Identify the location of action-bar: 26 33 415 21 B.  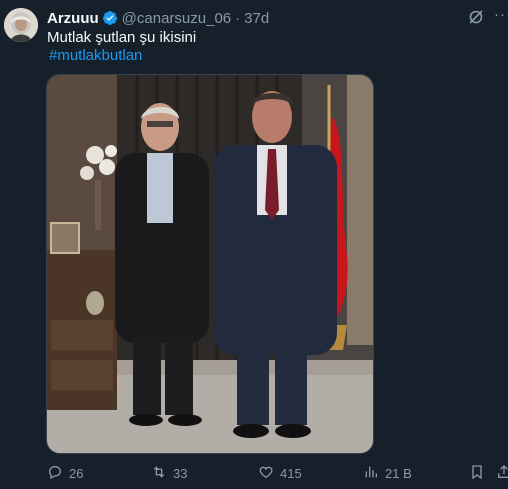
(277, 473).